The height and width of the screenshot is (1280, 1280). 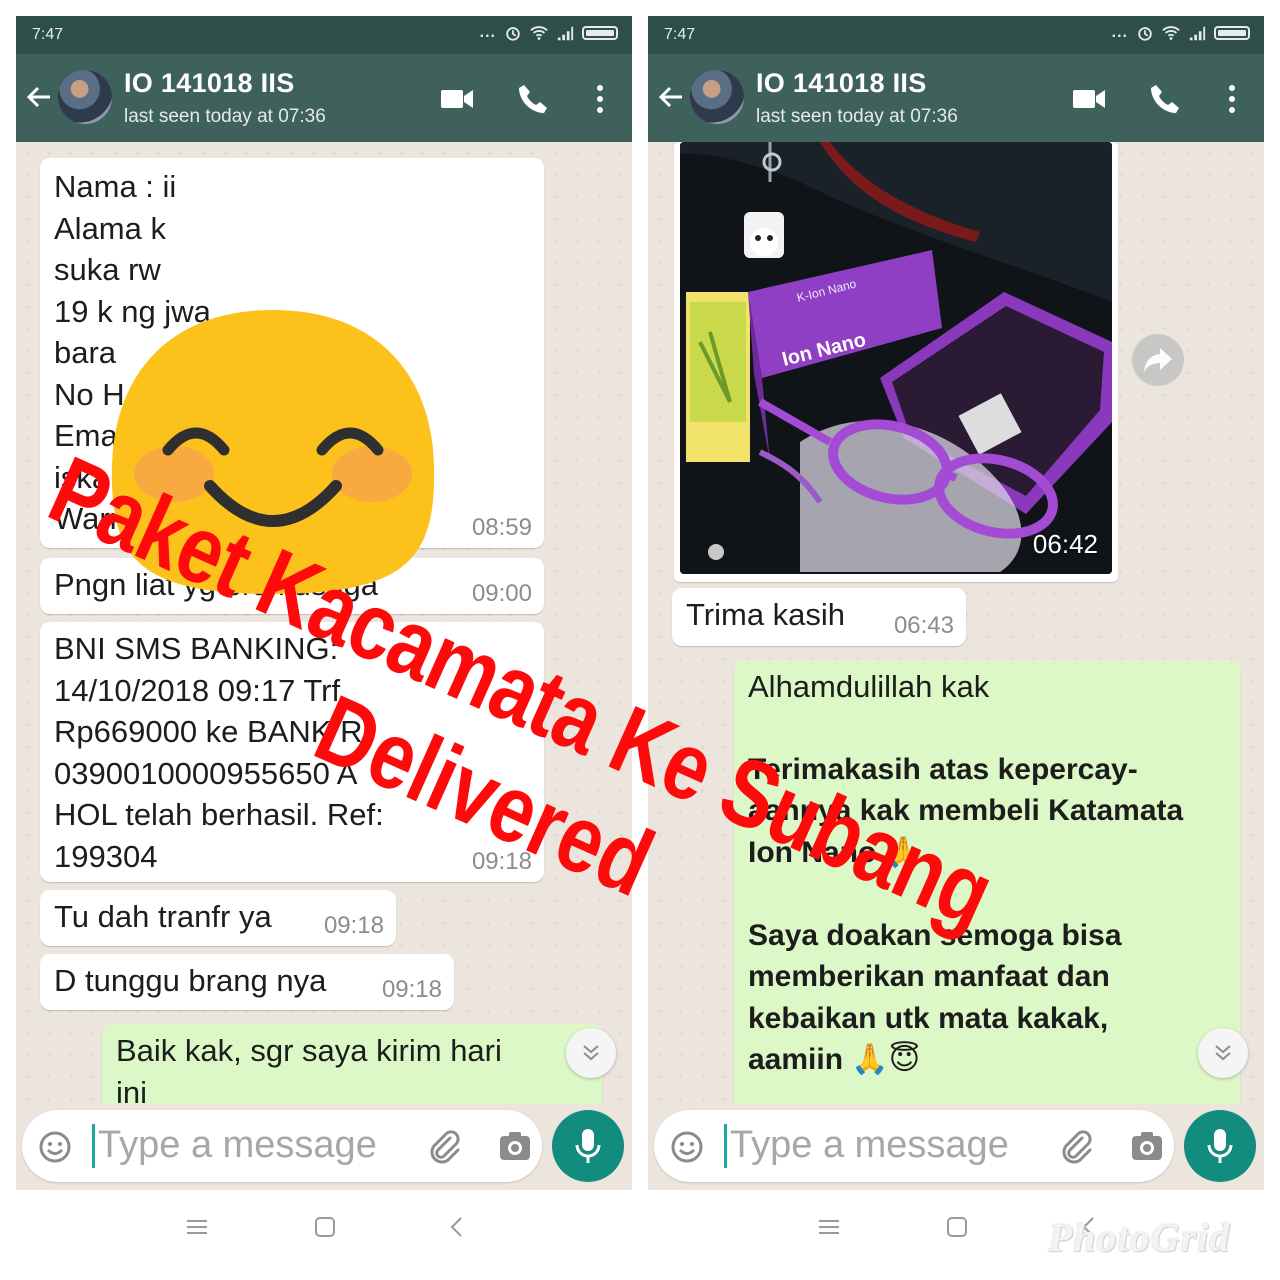 What do you see at coordinates (1139, 1237) in the screenshot?
I see `collage-watermark: PhotoGrid` at bounding box center [1139, 1237].